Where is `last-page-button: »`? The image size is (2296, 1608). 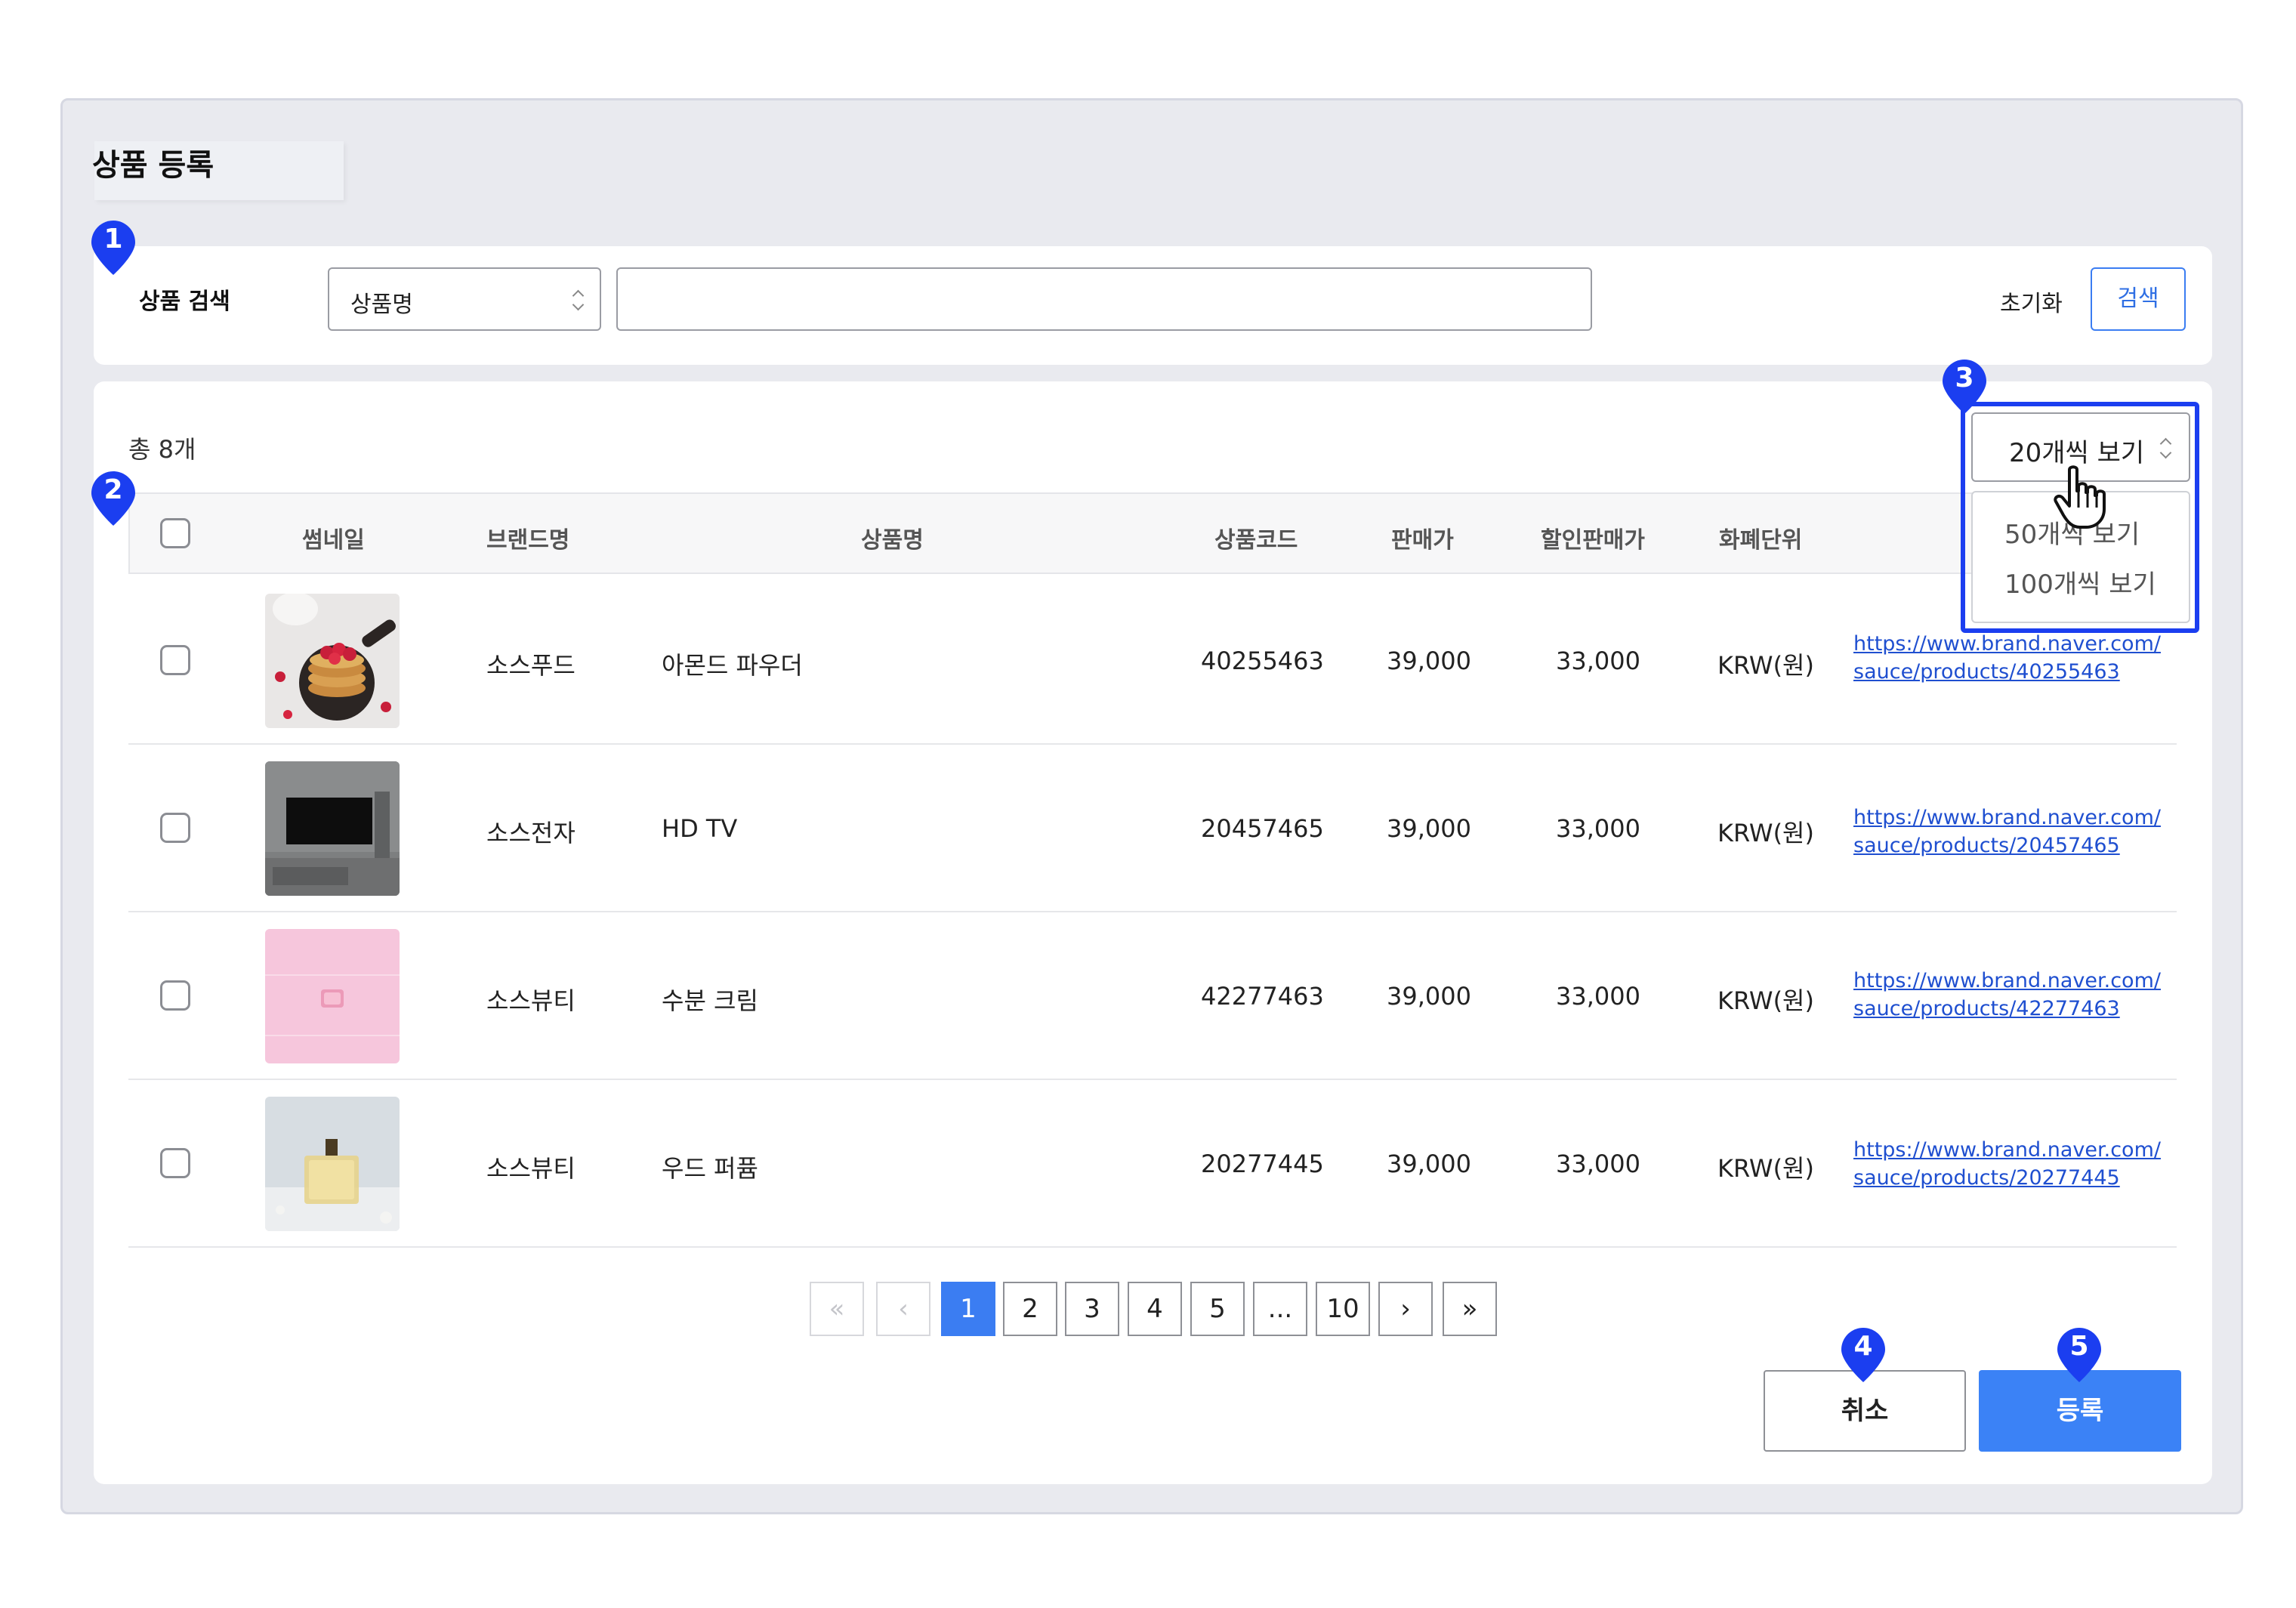
last-page-button: » is located at coordinates (1470, 1309).